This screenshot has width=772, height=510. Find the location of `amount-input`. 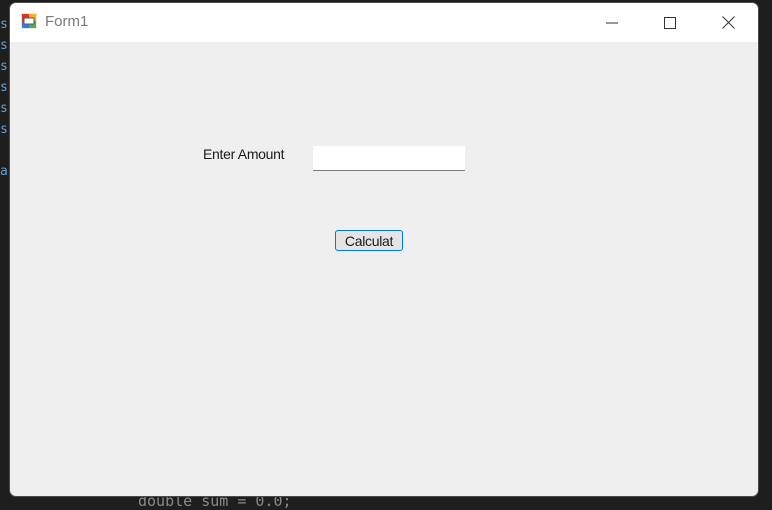

amount-input is located at coordinates (389, 158).